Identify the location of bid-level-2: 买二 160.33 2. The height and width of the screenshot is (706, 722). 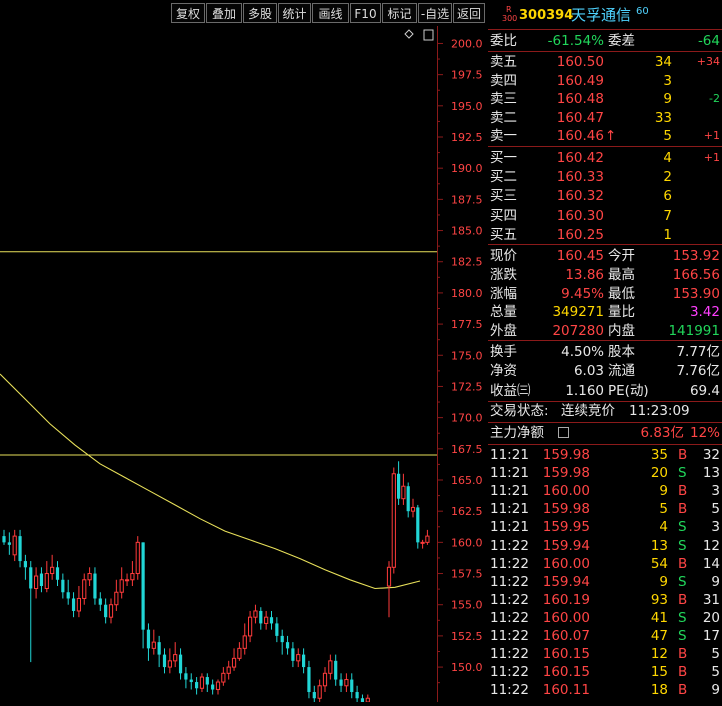
(605, 177).